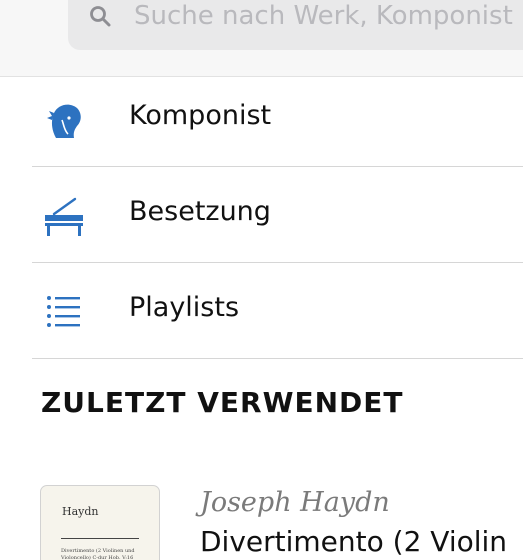  Describe the element at coordinates (295, 502) in the screenshot. I see `recent-item-composer: Joseph Haydn` at that location.